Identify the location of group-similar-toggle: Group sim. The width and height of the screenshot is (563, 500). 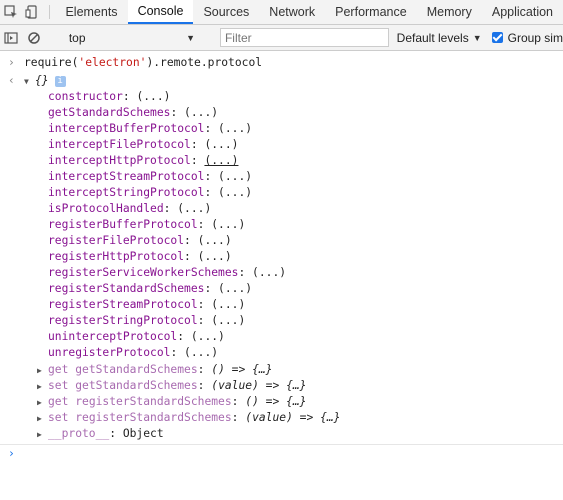
(527, 37).